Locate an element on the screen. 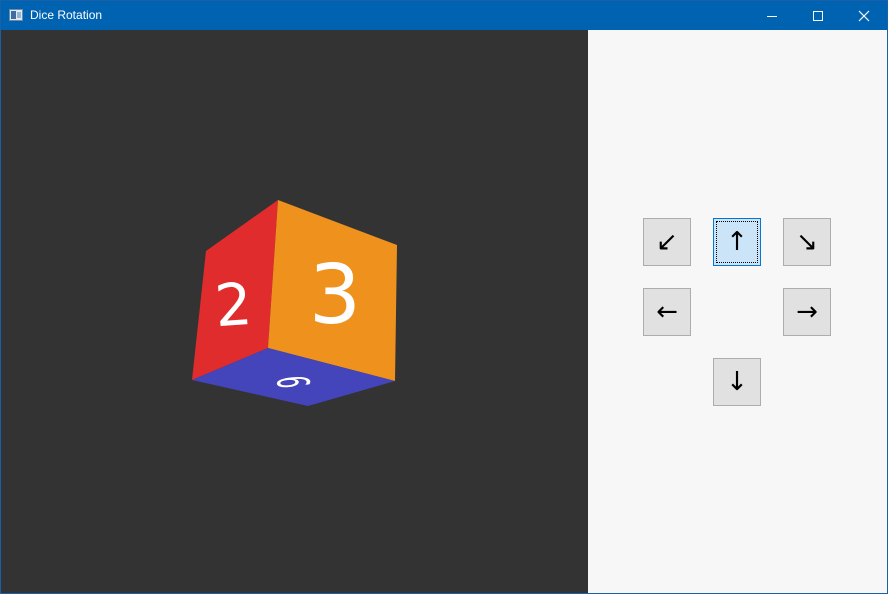 This screenshot has width=888, height=598. minimize-button is located at coordinates (772, 15).